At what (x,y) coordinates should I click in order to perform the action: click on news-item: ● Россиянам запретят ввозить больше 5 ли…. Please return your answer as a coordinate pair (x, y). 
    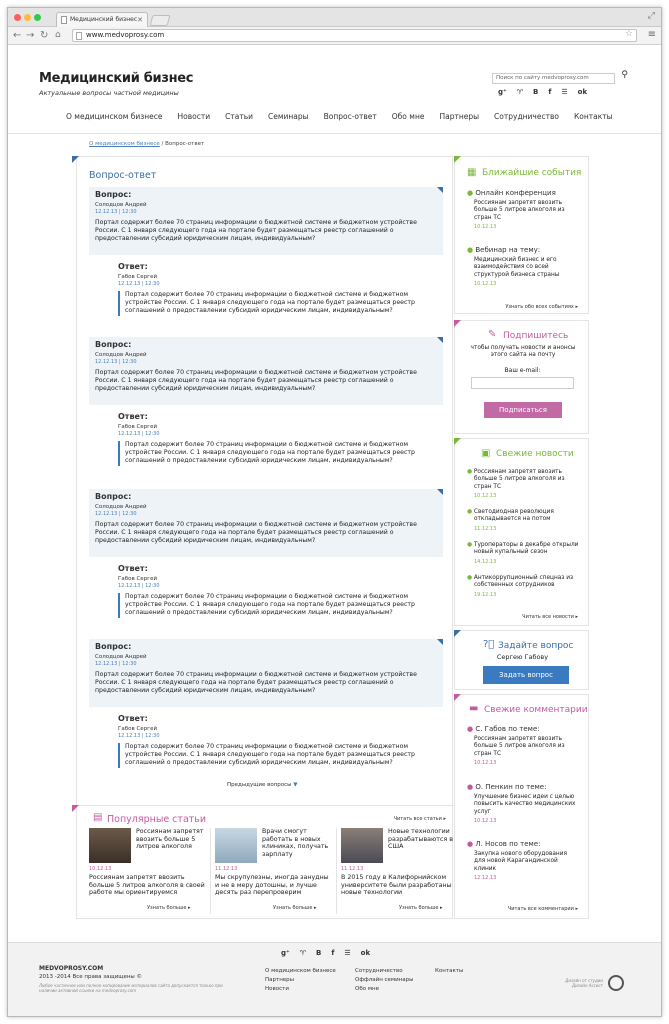
    Looking at the image, I should click on (523, 484).